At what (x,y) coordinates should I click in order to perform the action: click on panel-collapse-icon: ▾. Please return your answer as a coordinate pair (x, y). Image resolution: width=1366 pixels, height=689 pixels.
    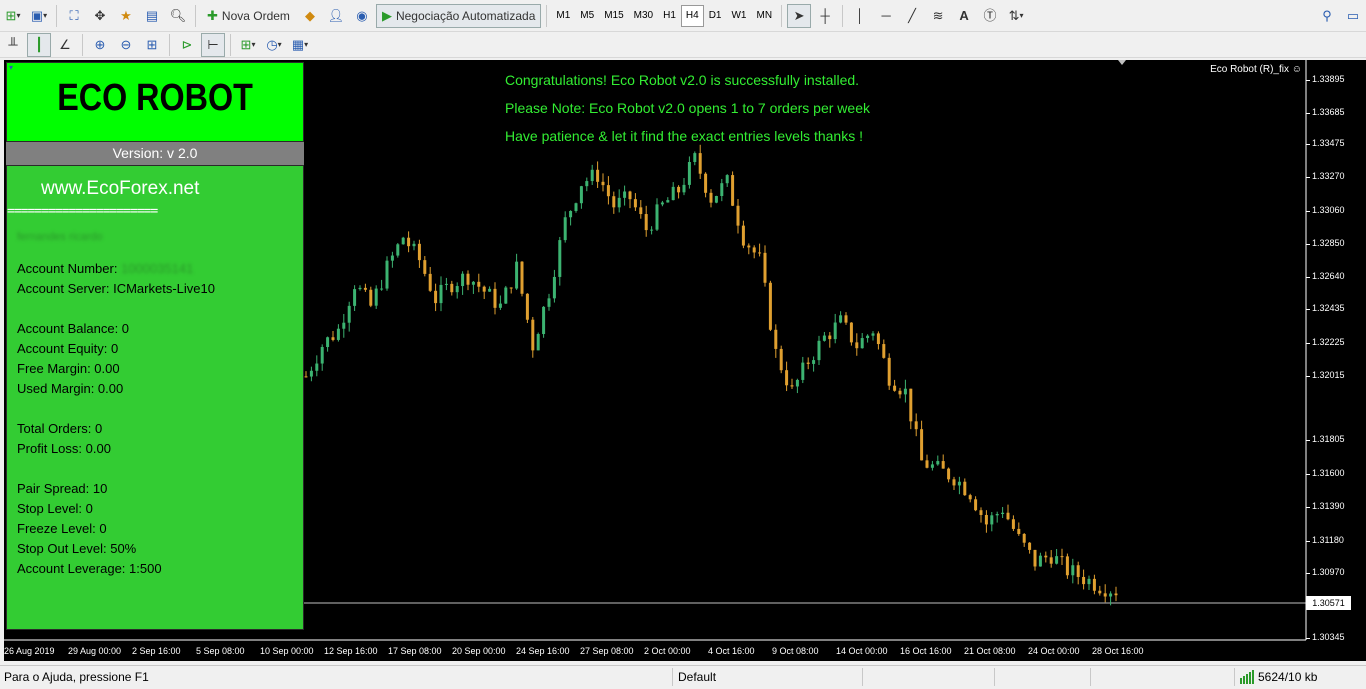
    Looking at the image, I should click on (11, 67).